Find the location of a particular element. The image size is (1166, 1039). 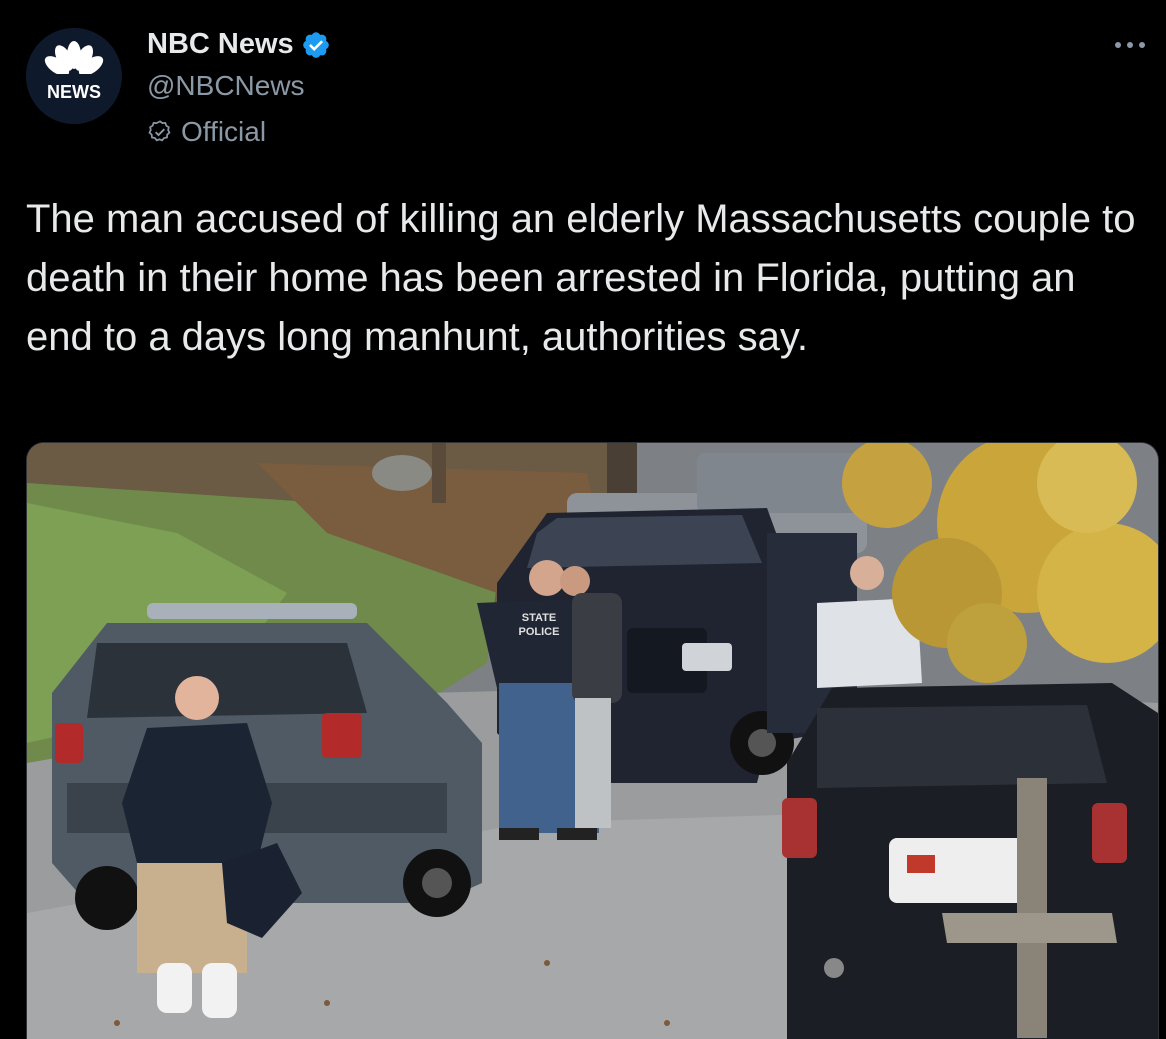

avatar: NEWS is located at coordinates (74, 76).